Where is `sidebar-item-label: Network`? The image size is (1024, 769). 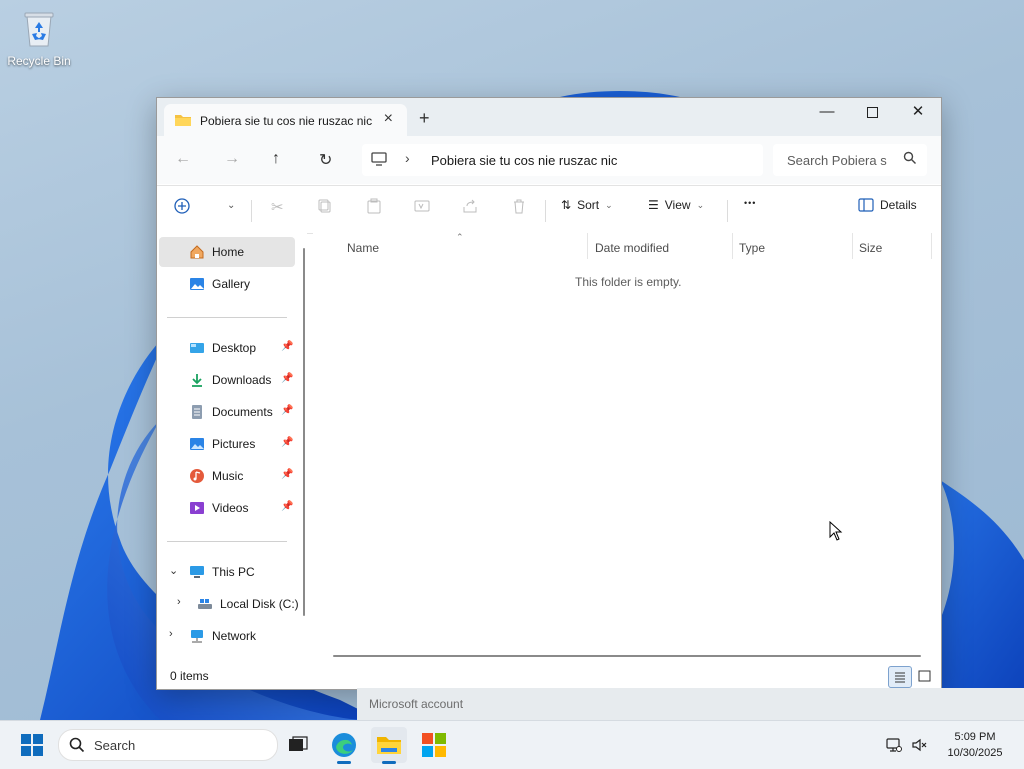
sidebar-item-label: Network is located at coordinates (234, 636).